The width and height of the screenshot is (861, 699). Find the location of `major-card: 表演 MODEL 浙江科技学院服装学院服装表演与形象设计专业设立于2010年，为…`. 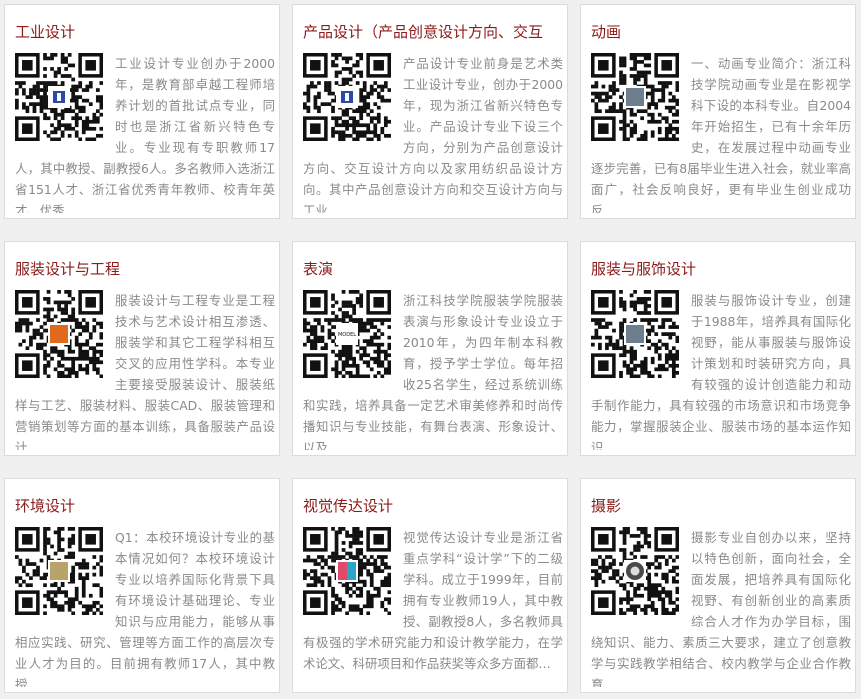

major-card: 表演 MODEL 浙江科技学院服装学院服装表演与形象设计专业设立于2010年，为… is located at coordinates (430, 348).